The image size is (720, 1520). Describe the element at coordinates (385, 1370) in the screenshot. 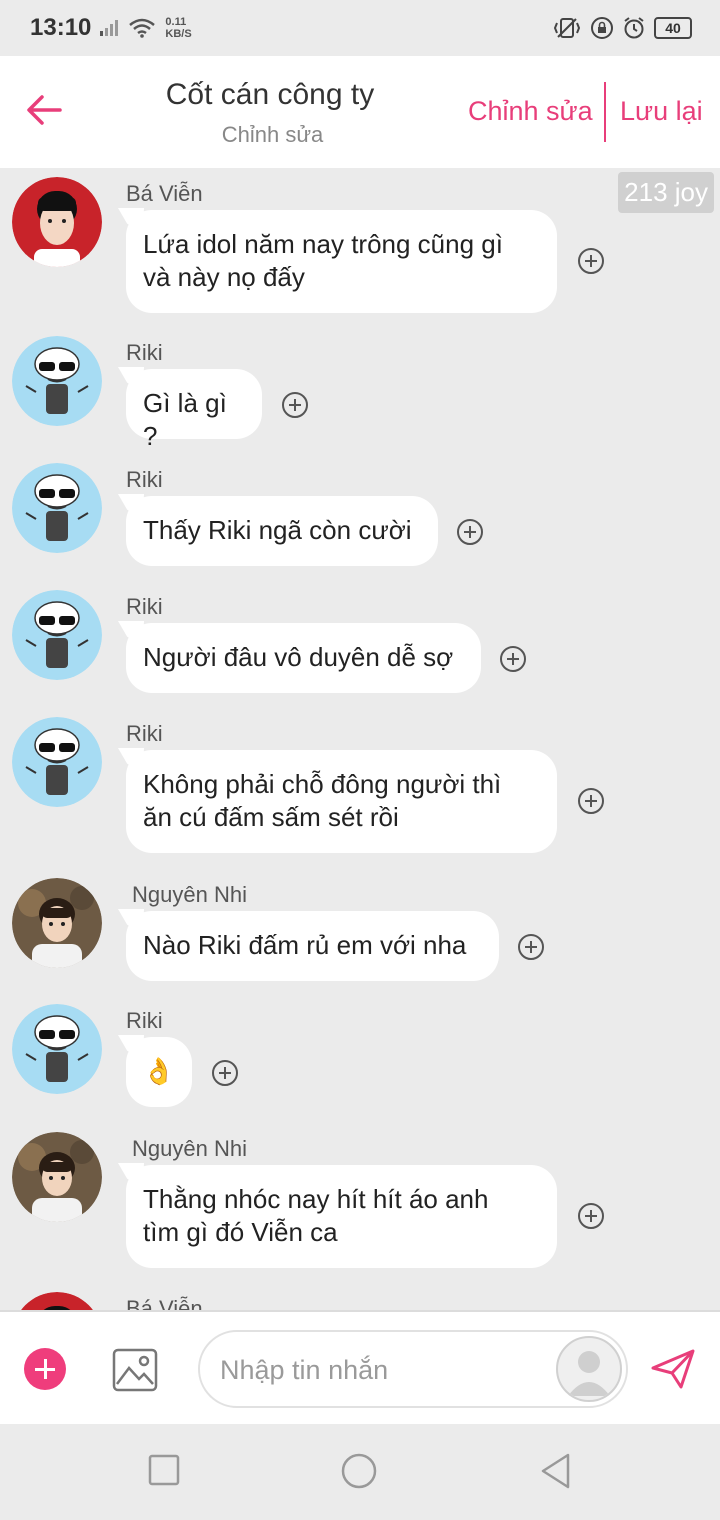

I see `message-input` at that location.